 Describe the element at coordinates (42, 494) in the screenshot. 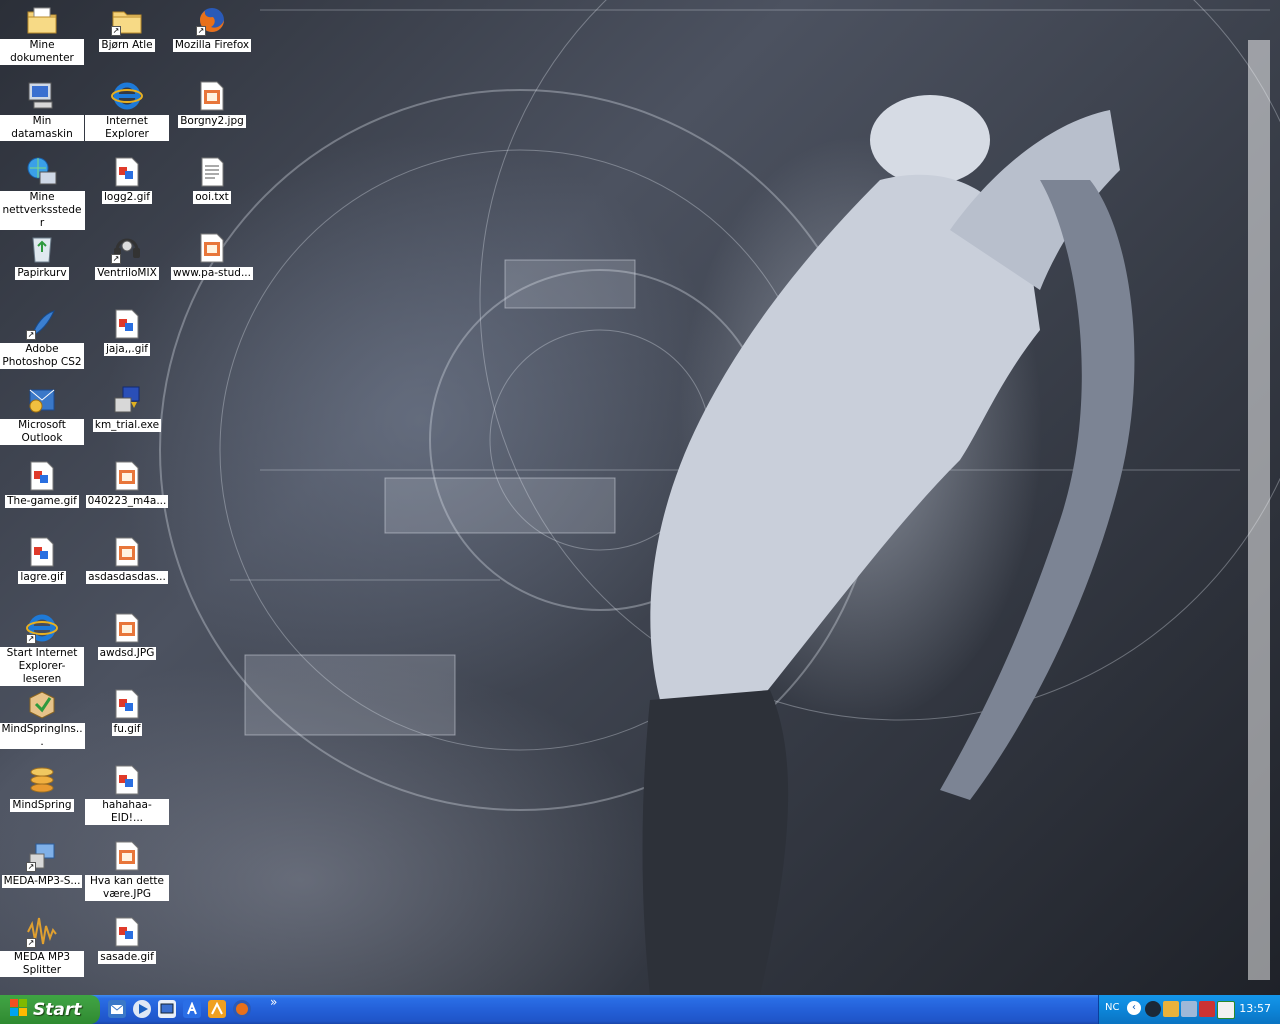

I see `desktop-icon-the-game-gif: The-game.gif` at that location.